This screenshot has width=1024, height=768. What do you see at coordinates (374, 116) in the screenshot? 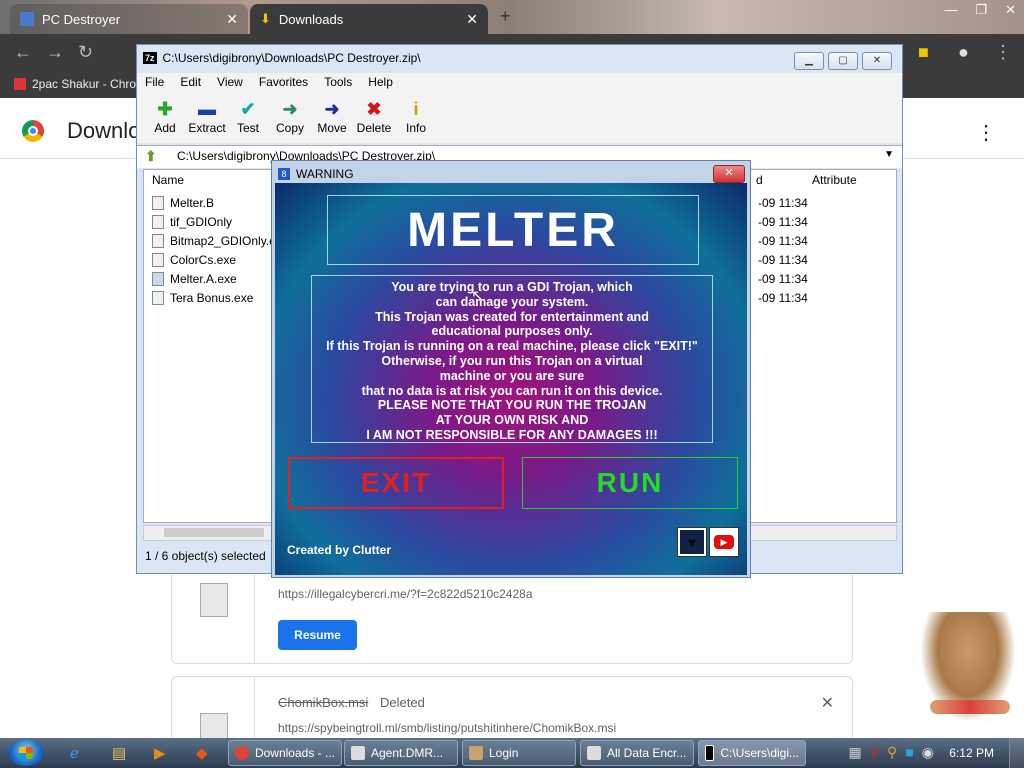
I see `delete-button: ✖ Delete` at bounding box center [374, 116].